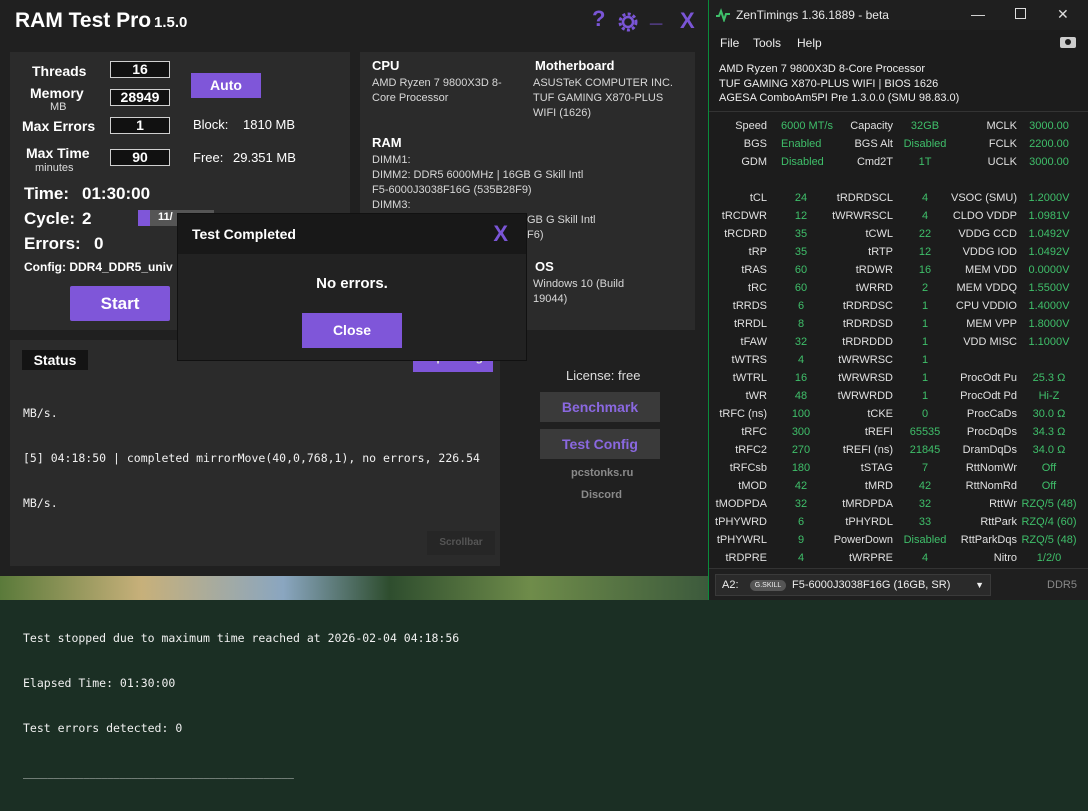 The width and height of the screenshot is (1088, 811). Describe the element at coordinates (1049, 414) in the screenshot. I see `timing-value: 30.0 Ω` at that location.